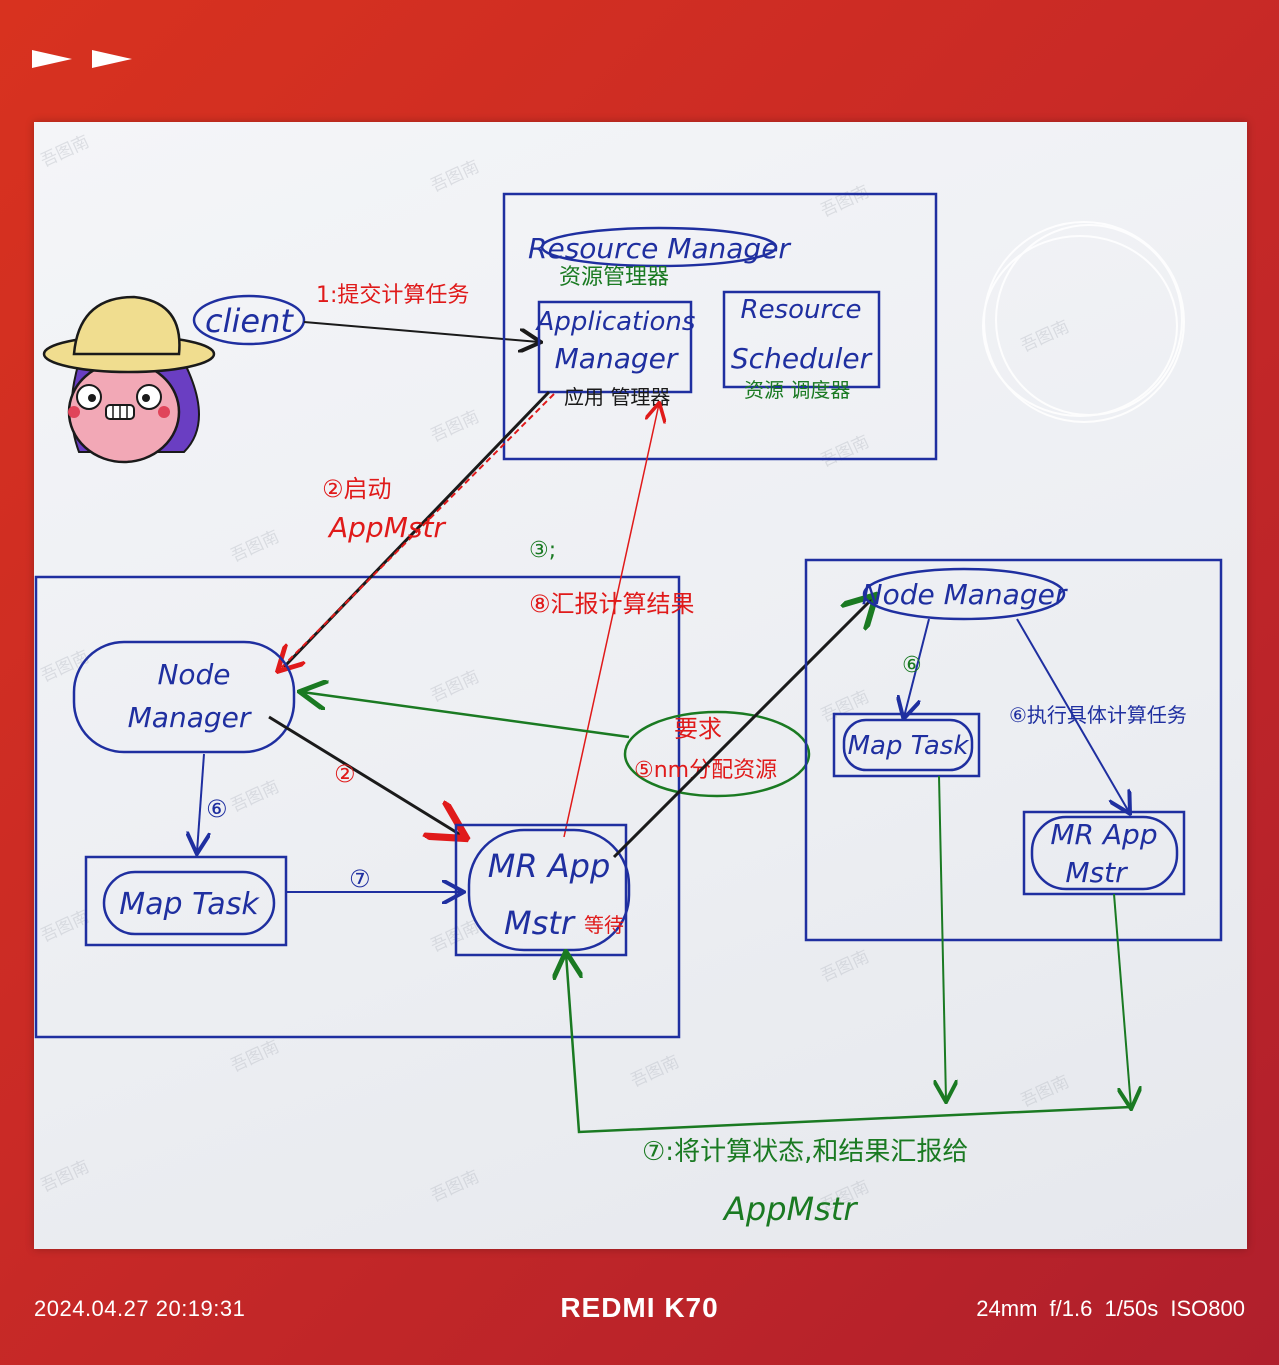  What do you see at coordinates (698, 729) in the screenshot?
I see `request-line1: 要求` at bounding box center [698, 729].